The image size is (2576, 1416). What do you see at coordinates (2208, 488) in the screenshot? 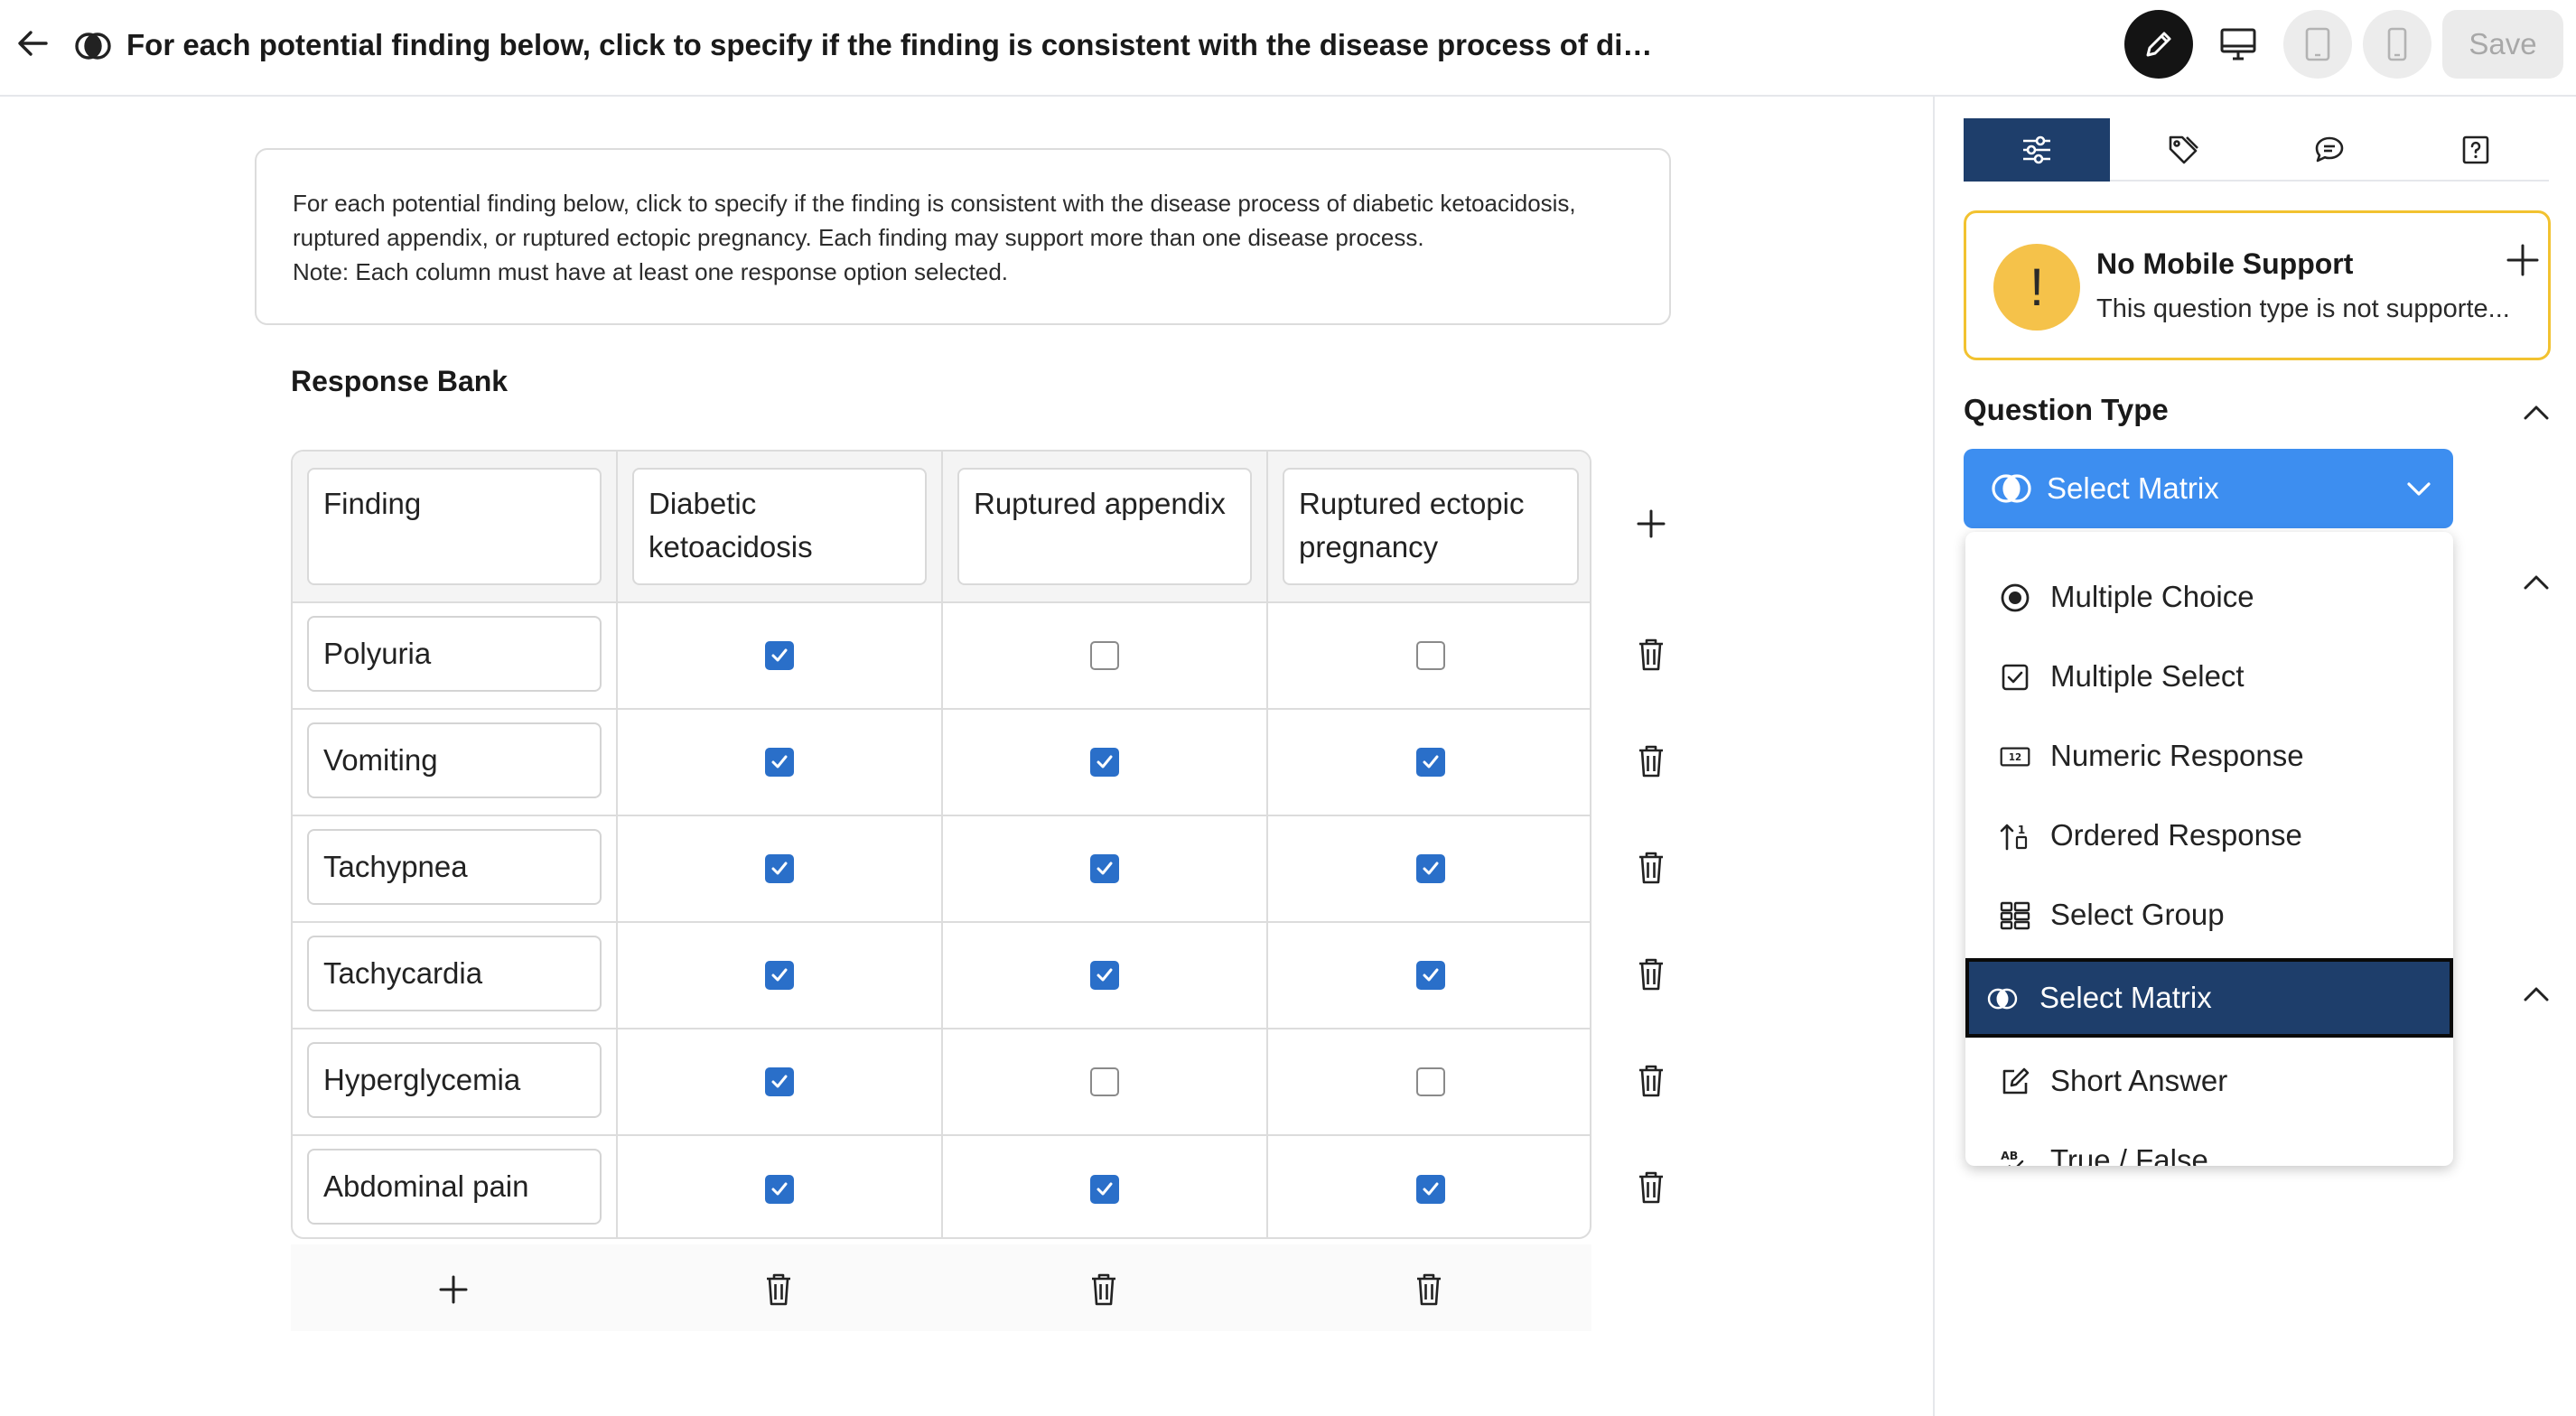
I see `question-type-select: Select Matrix` at bounding box center [2208, 488].